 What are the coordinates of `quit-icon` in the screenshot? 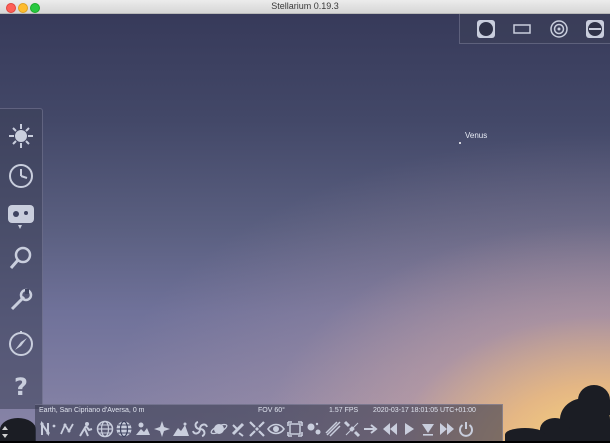 It's located at (466, 429).